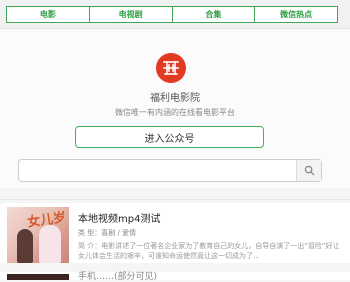 The image size is (350, 282). Describe the element at coordinates (175, 199) in the screenshot. I see `section-divider` at that location.